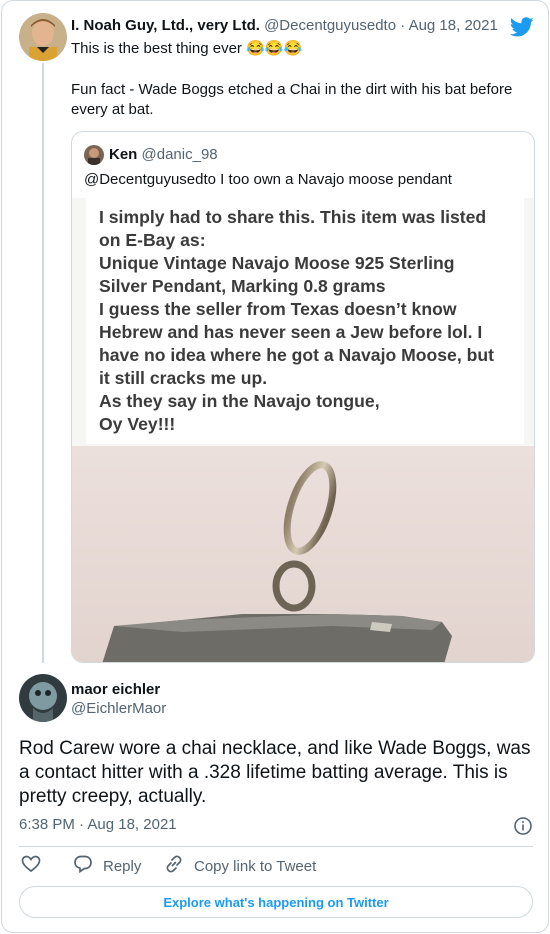 The width and height of the screenshot is (550, 934). Describe the element at coordinates (255, 866) in the screenshot. I see `copy-link-label: Copy link to Tweet` at that location.